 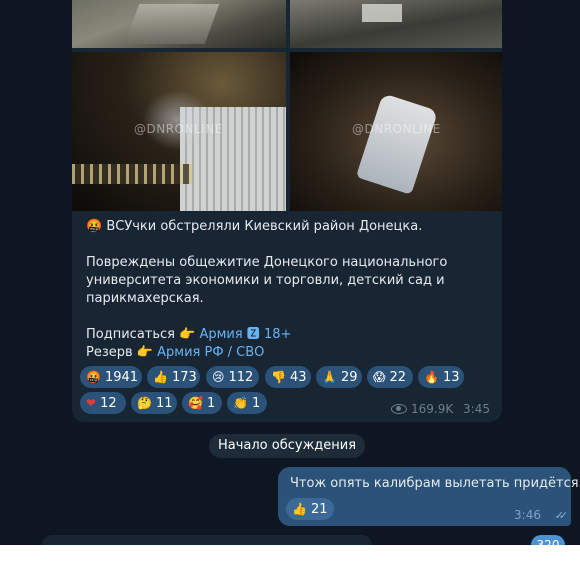 I want to click on message-time: 3:46, so click(x=527, y=515).